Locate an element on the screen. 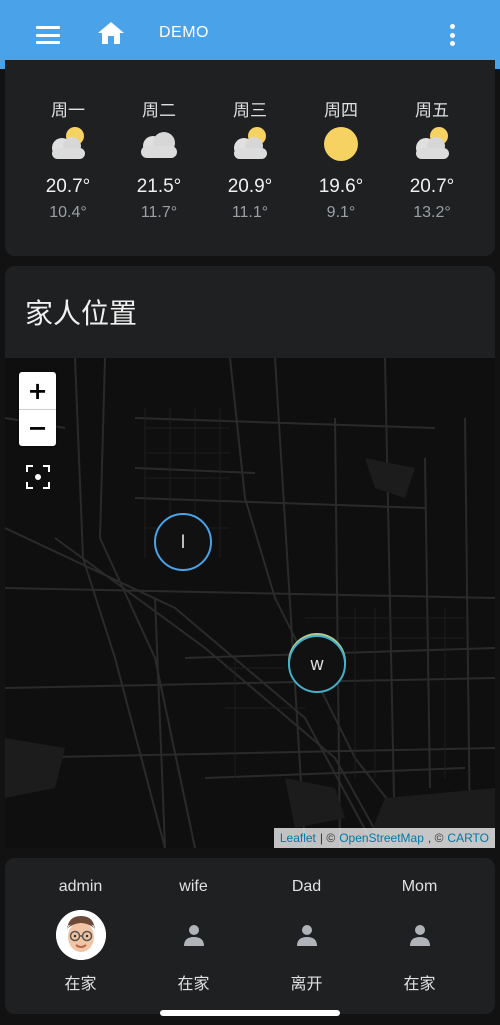 This screenshot has height=1025, width=500. person-entity: Dad 离开 is located at coordinates (306, 936).